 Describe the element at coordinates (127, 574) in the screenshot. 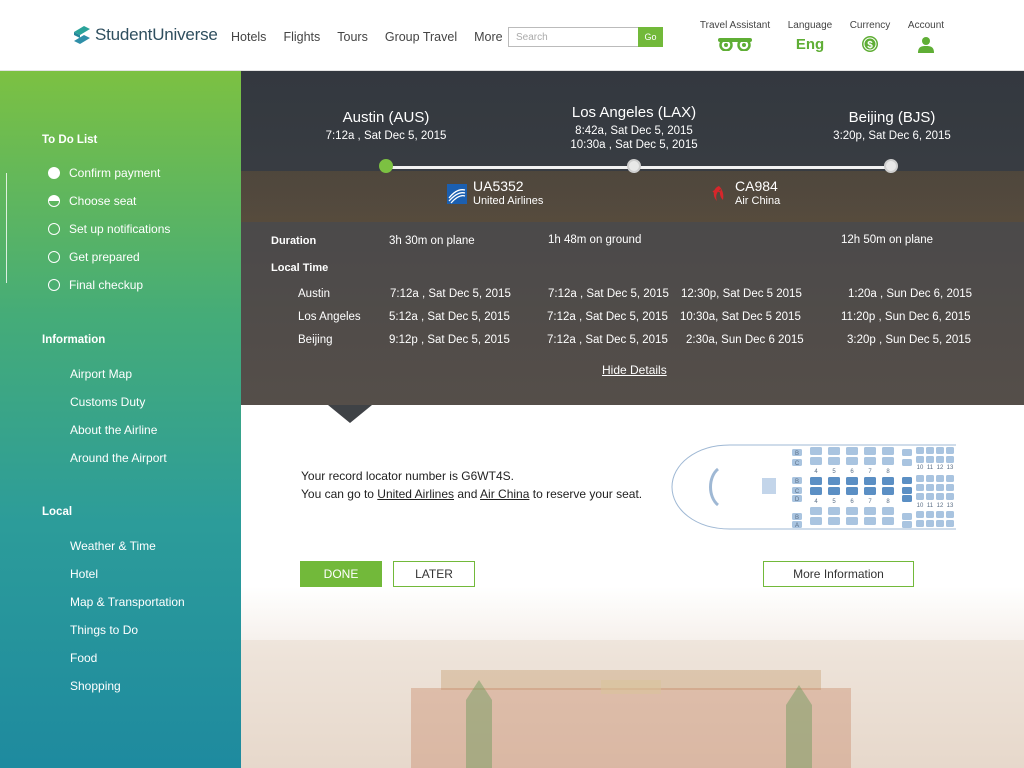

I see `local-hotel: Hotel` at that location.